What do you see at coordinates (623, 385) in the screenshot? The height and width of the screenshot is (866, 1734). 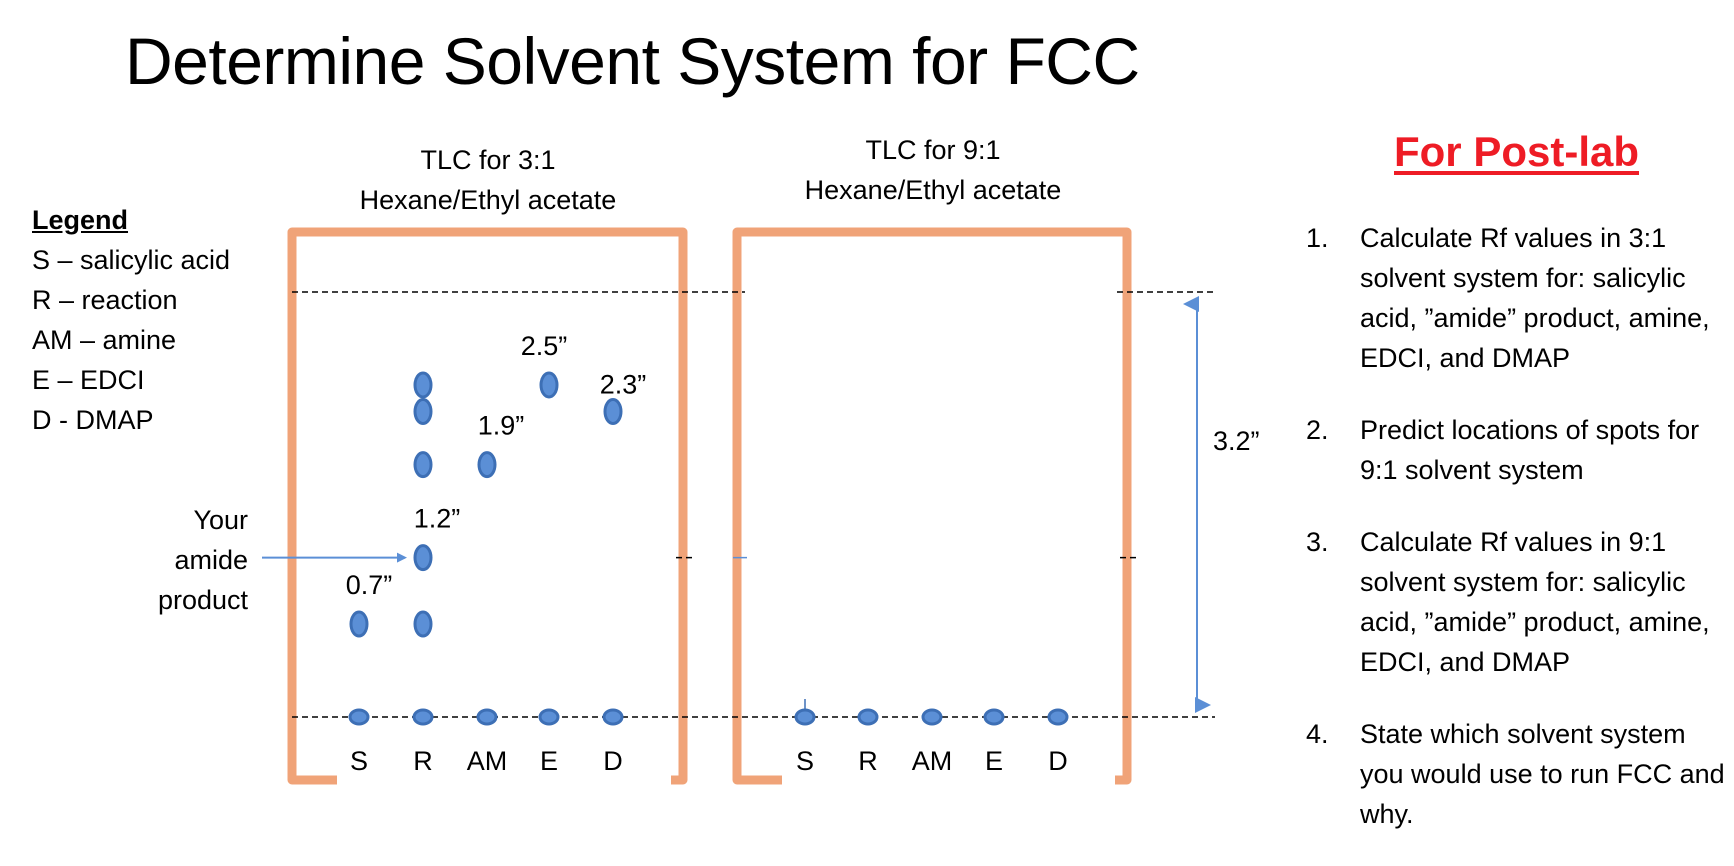 I see `distance-label-d: 2.3”` at bounding box center [623, 385].